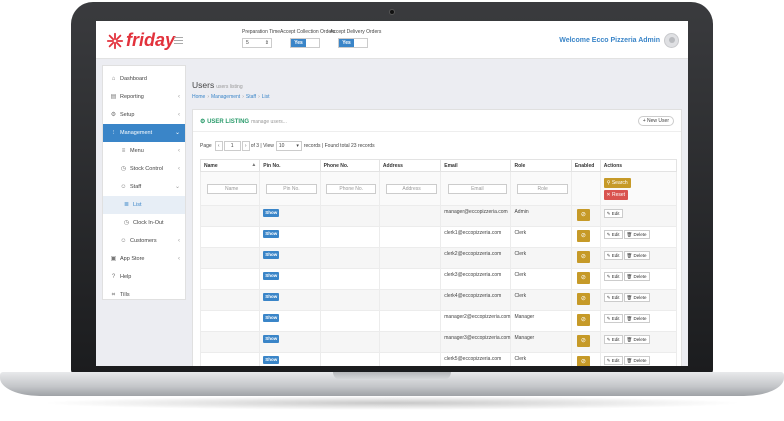  I want to click on hamburger-menu-icon, so click(178, 40).